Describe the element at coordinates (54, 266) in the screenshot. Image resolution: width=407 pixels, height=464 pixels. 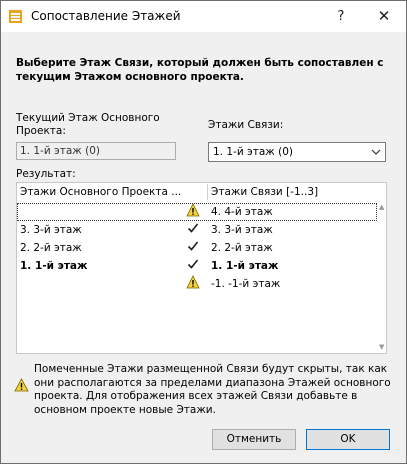
I see `host-story-cell: 1. 1-й этаж` at that location.